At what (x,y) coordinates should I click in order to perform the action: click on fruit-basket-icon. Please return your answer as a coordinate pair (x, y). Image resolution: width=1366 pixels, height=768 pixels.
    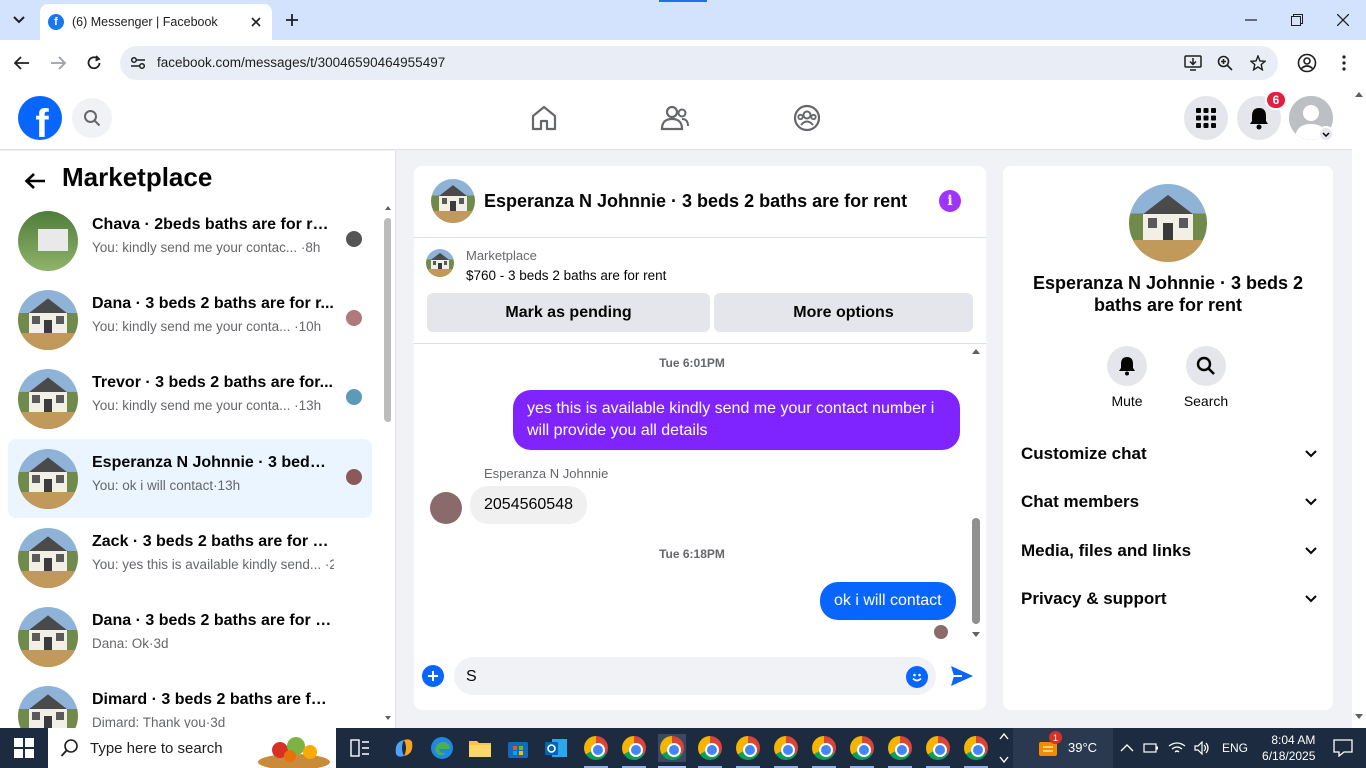
    Looking at the image, I should click on (294, 752).